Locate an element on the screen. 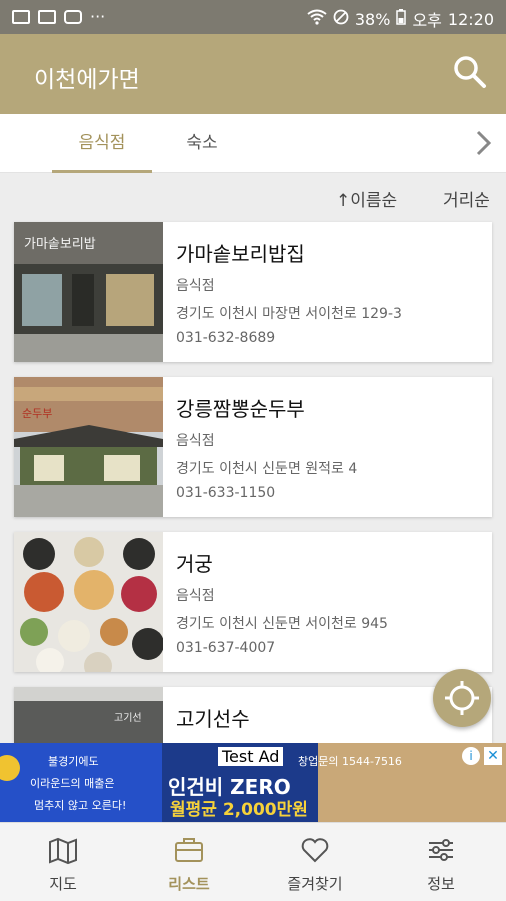 The width and height of the screenshot is (506, 901). tab-next-button is located at coordinates (483, 143).